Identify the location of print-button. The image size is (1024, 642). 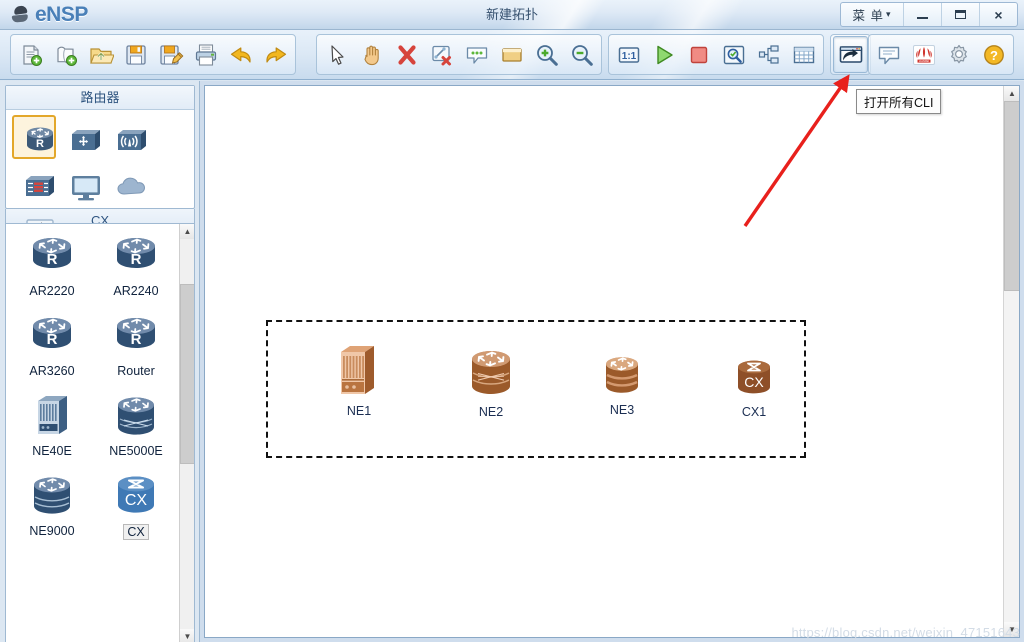
(205, 54).